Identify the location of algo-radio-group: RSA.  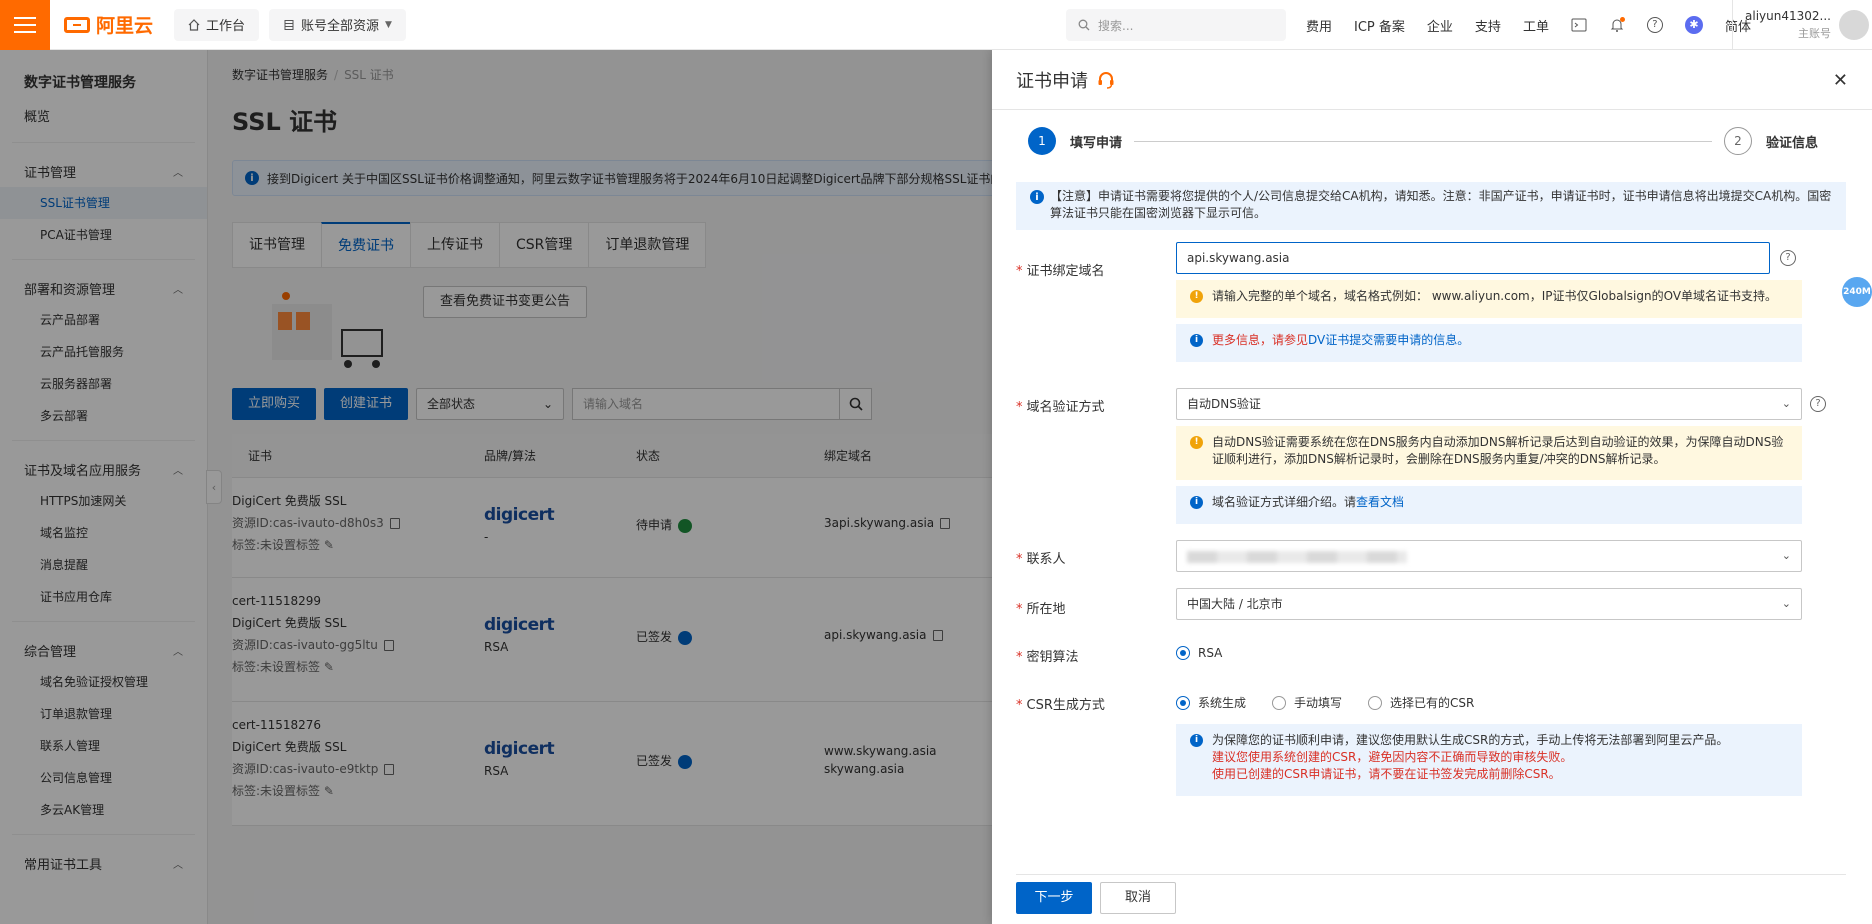
(1199, 653).